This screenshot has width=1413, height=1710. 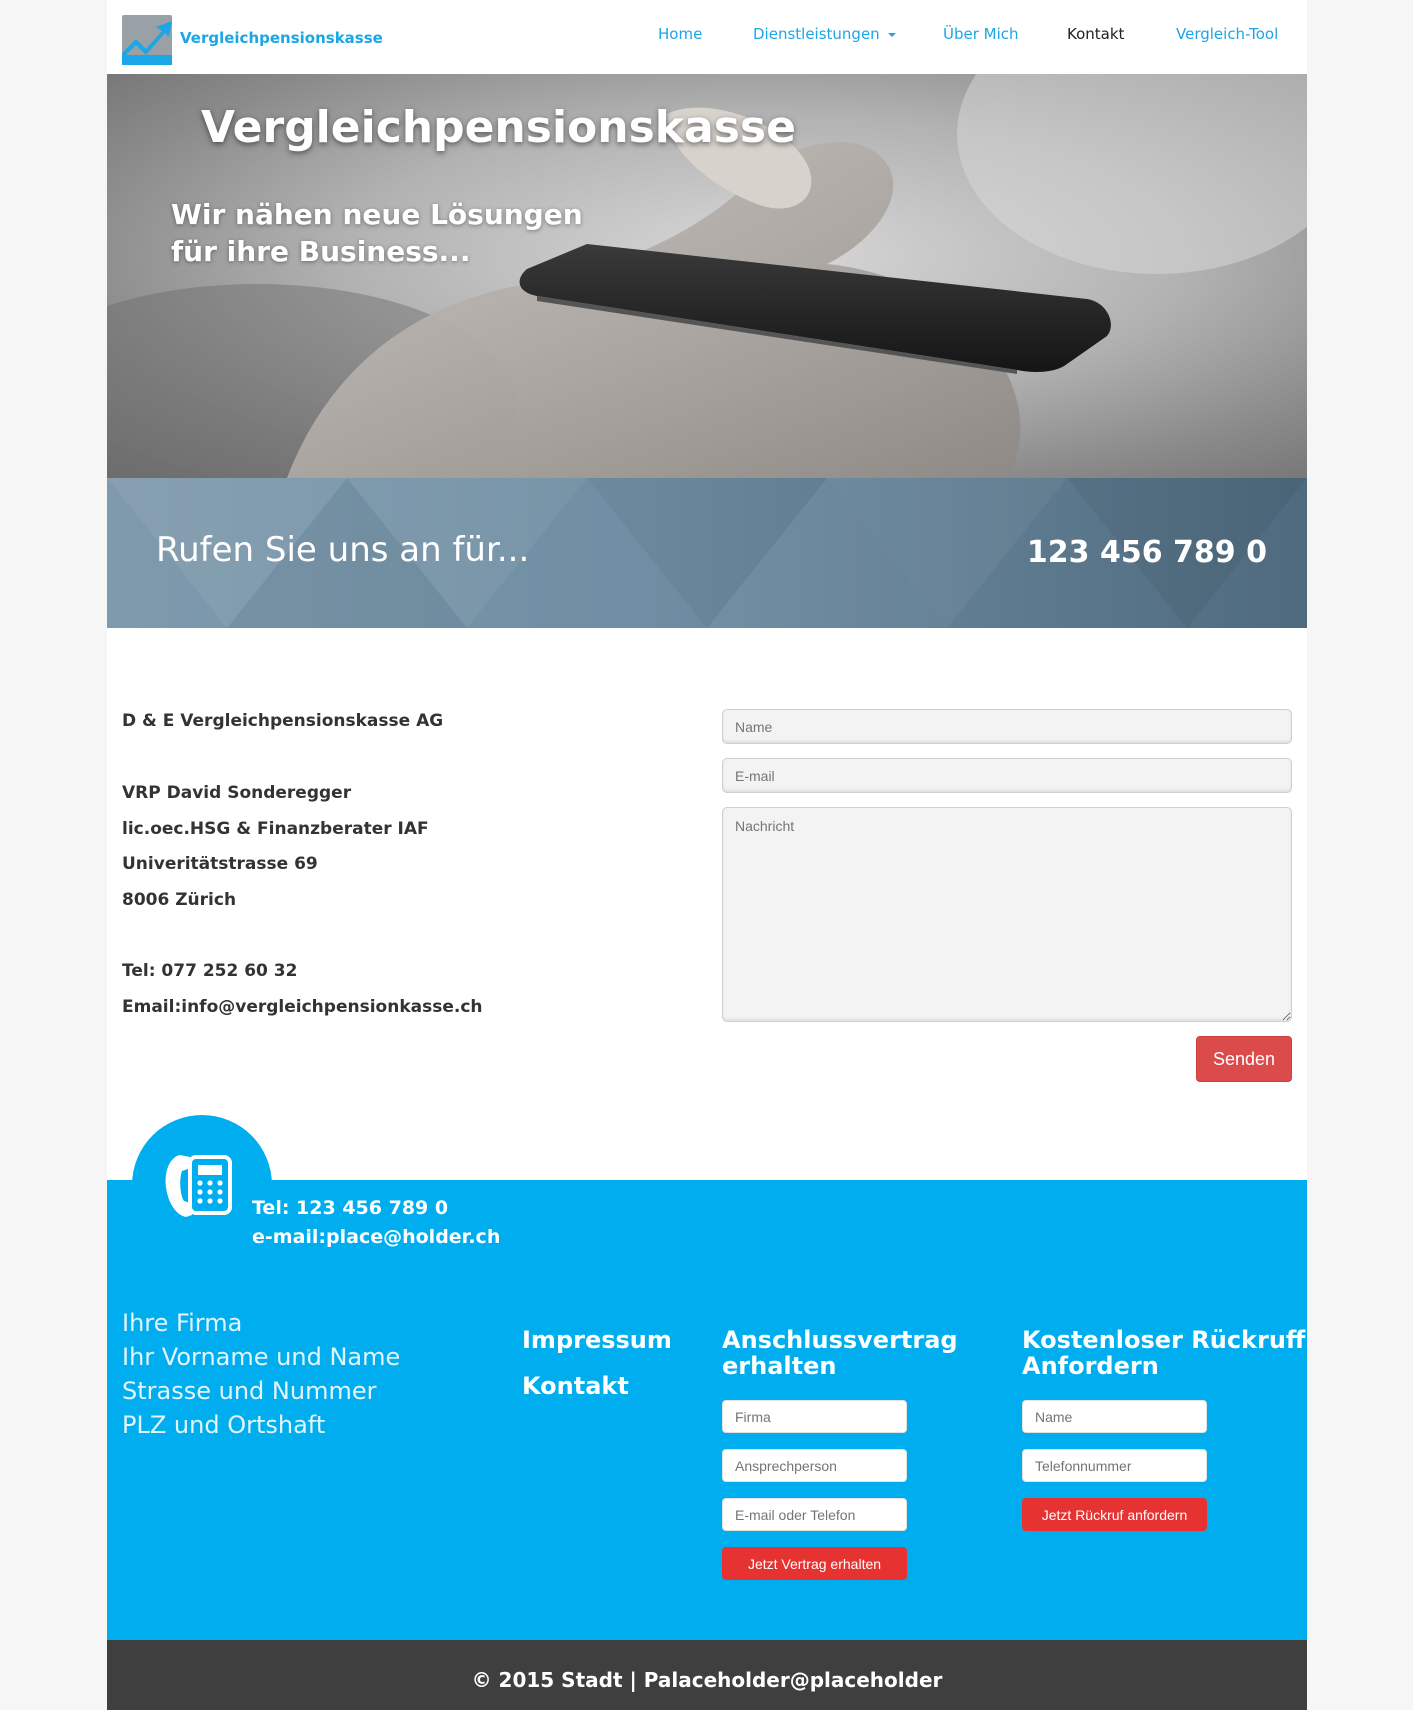 What do you see at coordinates (779, 1366) in the screenshot?
I see `contract-heading-line2: erhalten` at bounding box center [779, 1366].